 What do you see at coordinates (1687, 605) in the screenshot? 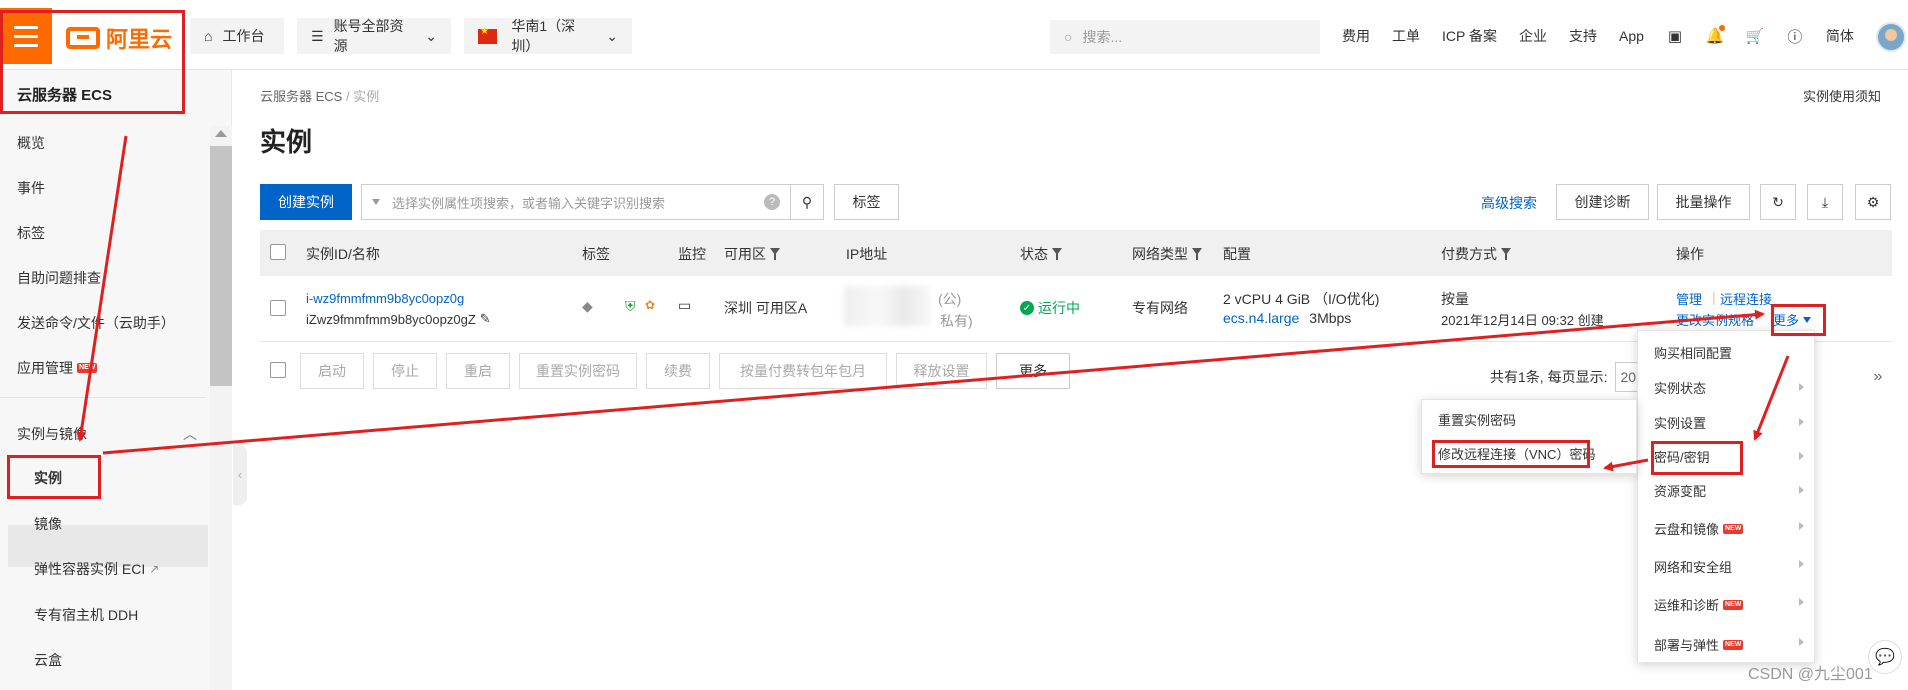
I see `menu-item-label: 运维和诊断` at bounding box center [1687, 605].